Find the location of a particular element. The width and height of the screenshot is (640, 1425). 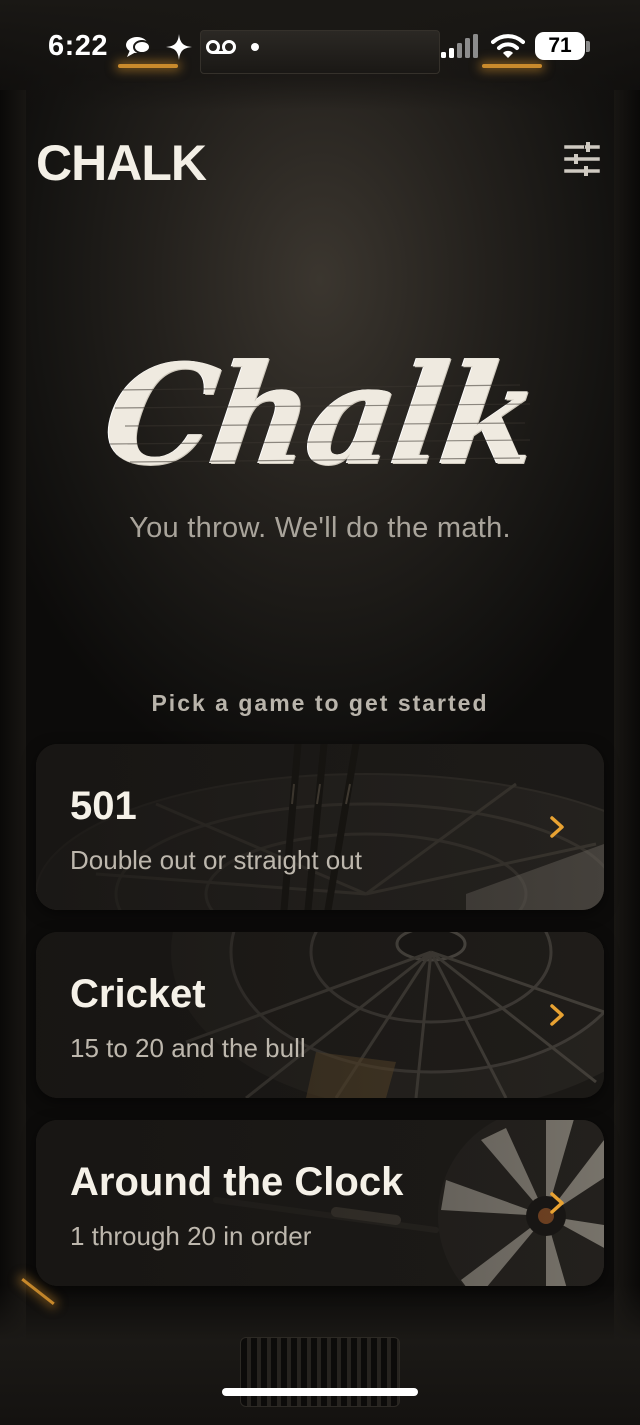

game-card-around-the-clock: Around the Clock 1 through 20 in order is located at coordinates (320, 1203).